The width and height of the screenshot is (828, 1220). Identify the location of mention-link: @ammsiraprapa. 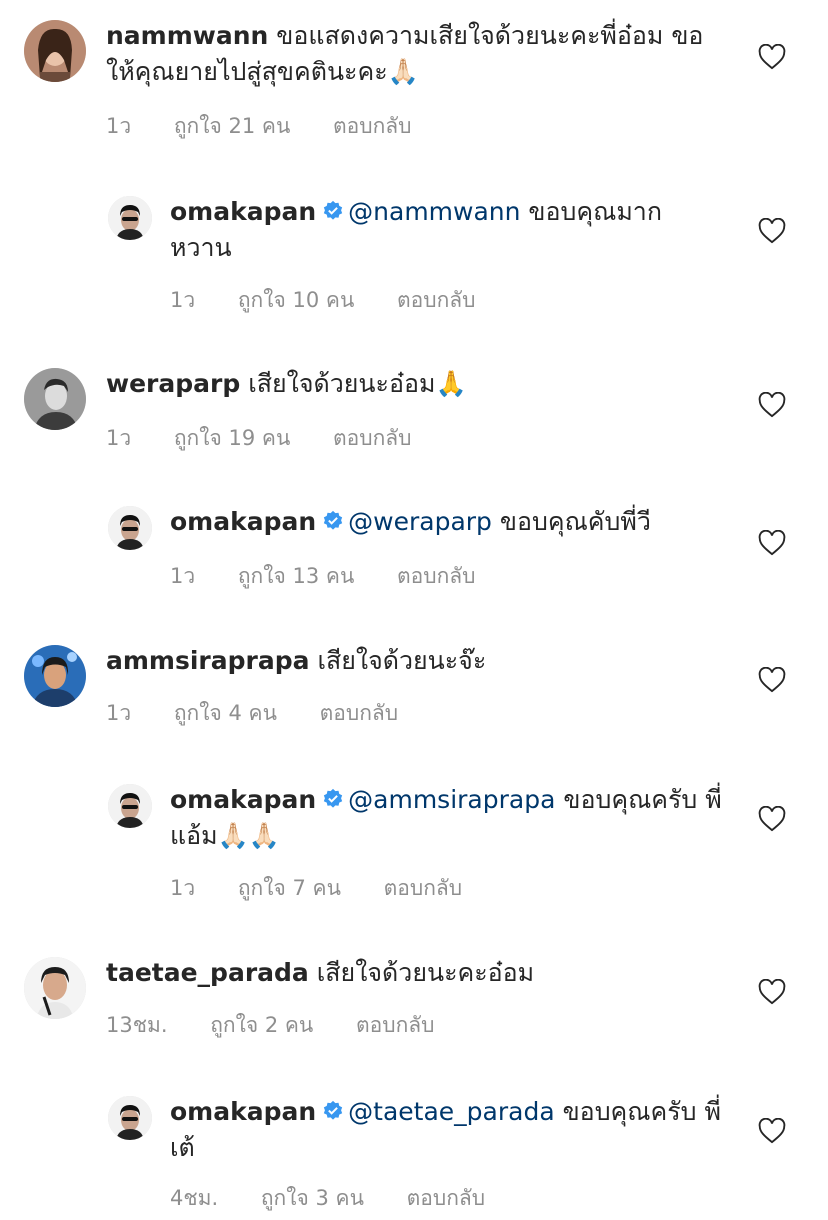
(451, 799).